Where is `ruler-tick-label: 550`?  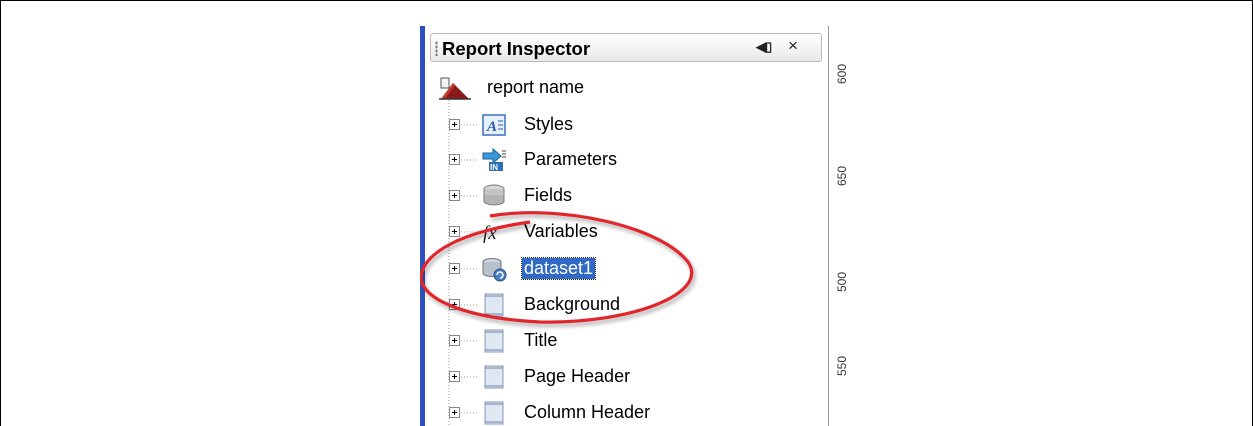 ruler-tick-label: 550 is located at coordinates (842, 366).